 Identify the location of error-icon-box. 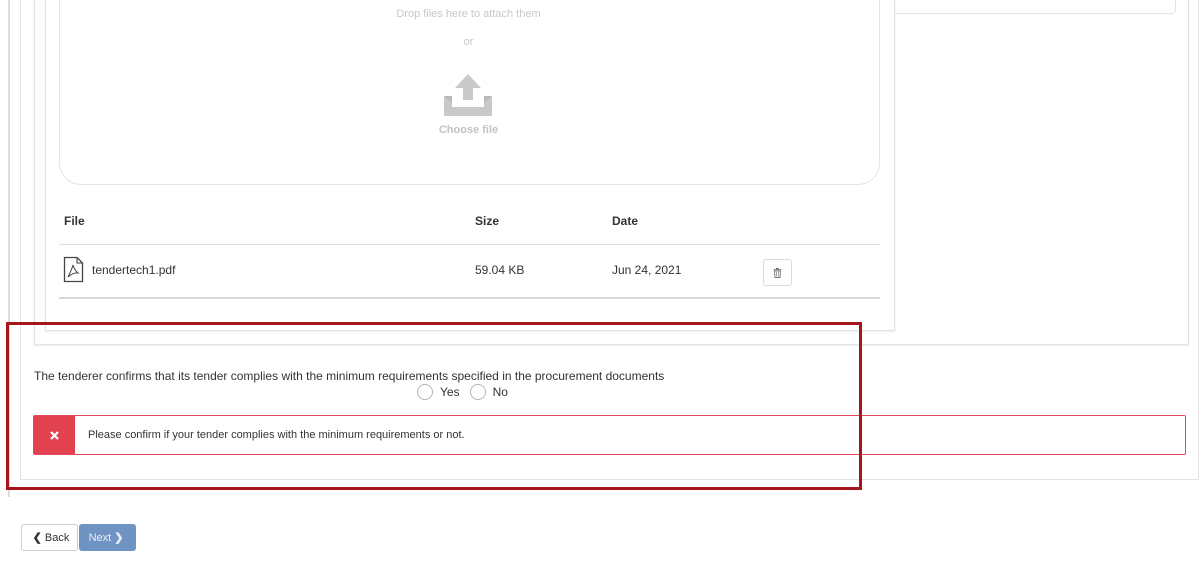
(54, 435).